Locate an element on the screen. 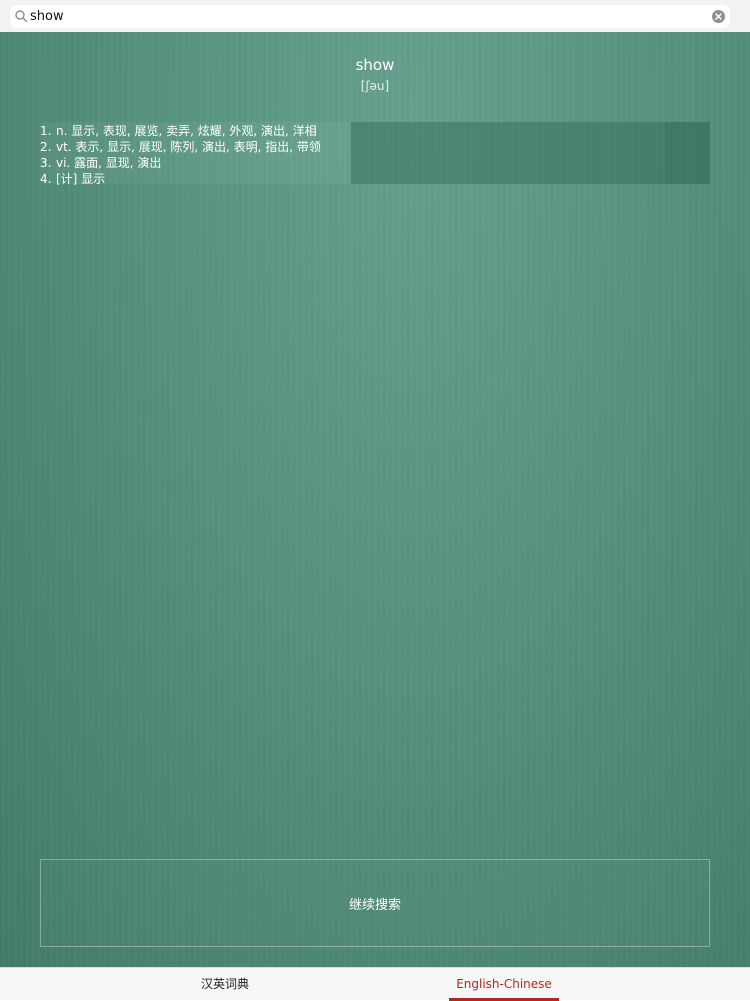 The width and height of the screenshot is (750, 1001). definition-number: 2. is located at coordinates (46, 147).